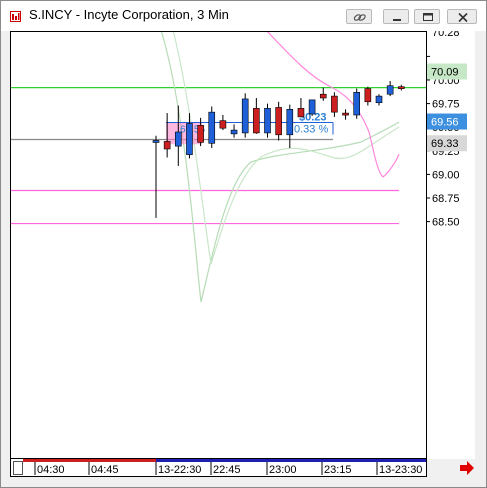 The height and width of the screenshot is (488, 487). What do you see at coordinates (446, 199) in the screenshot?
I see `price-tick-label: 68.75` at bounding box center [446, 199].